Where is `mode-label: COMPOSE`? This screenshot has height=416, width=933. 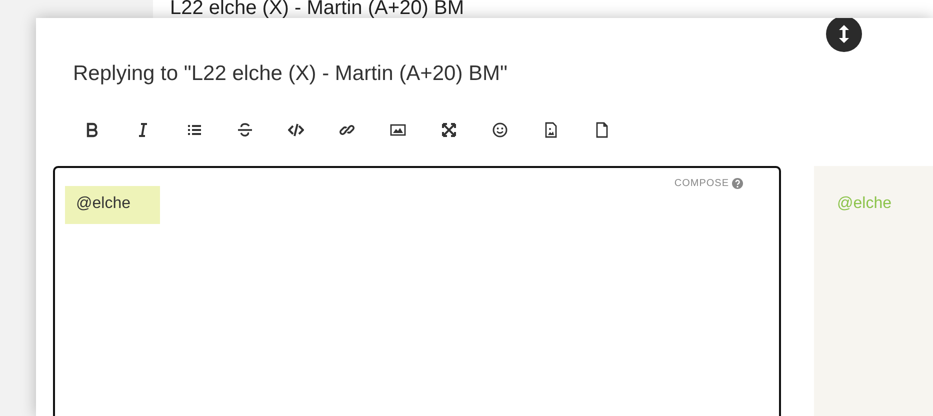 mode-label: COMPOSE is located at coordinates (701, 183).